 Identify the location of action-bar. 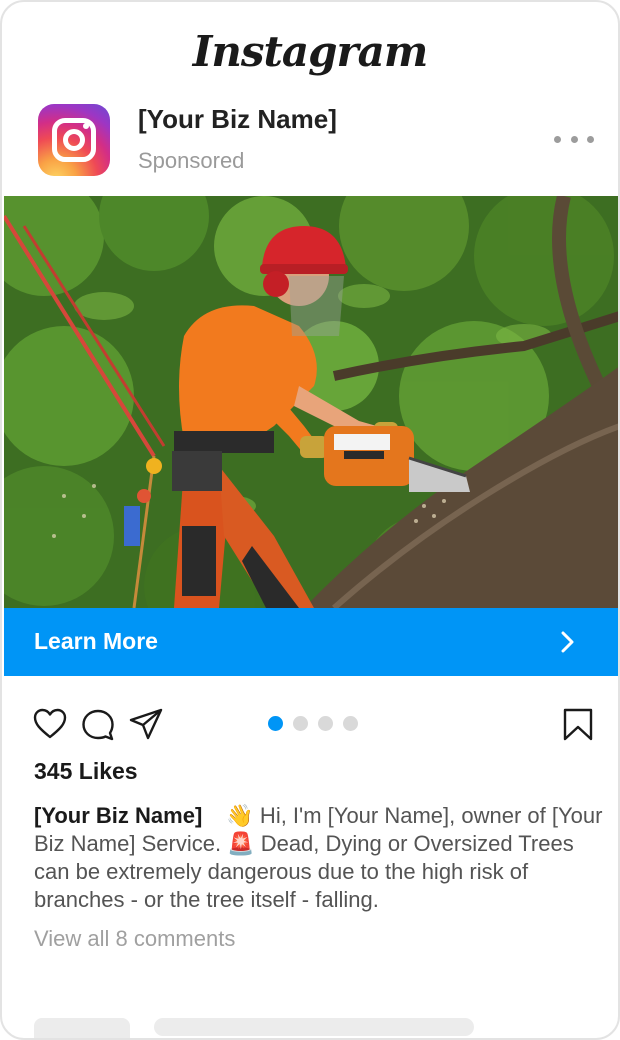
(310, 724).